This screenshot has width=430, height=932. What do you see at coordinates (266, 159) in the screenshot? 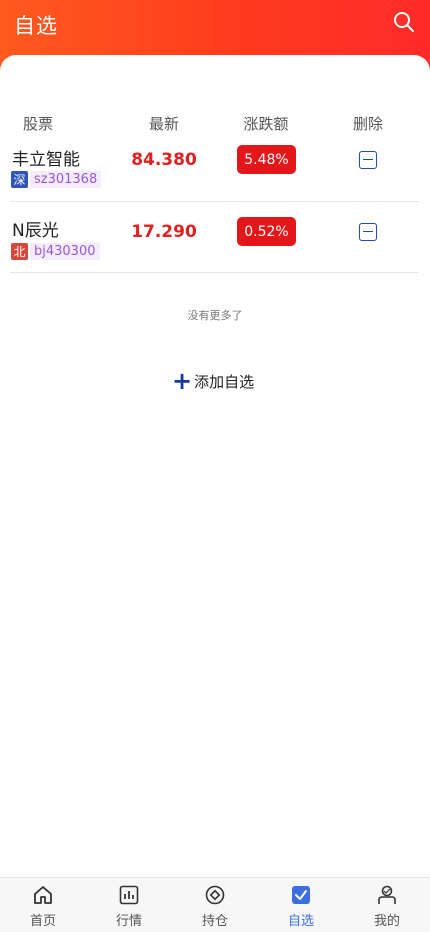
I see `change-badge: 5.48%` at bounding box center [266, 159].